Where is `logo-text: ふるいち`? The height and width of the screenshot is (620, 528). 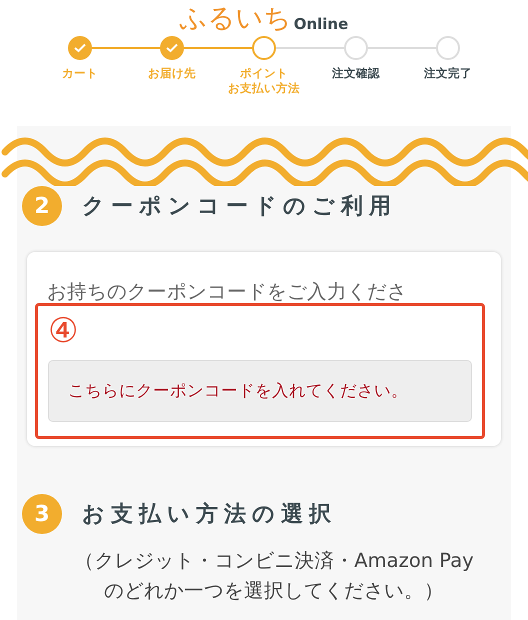
logo-text: ふるいち is located at coordinates (236, 19).